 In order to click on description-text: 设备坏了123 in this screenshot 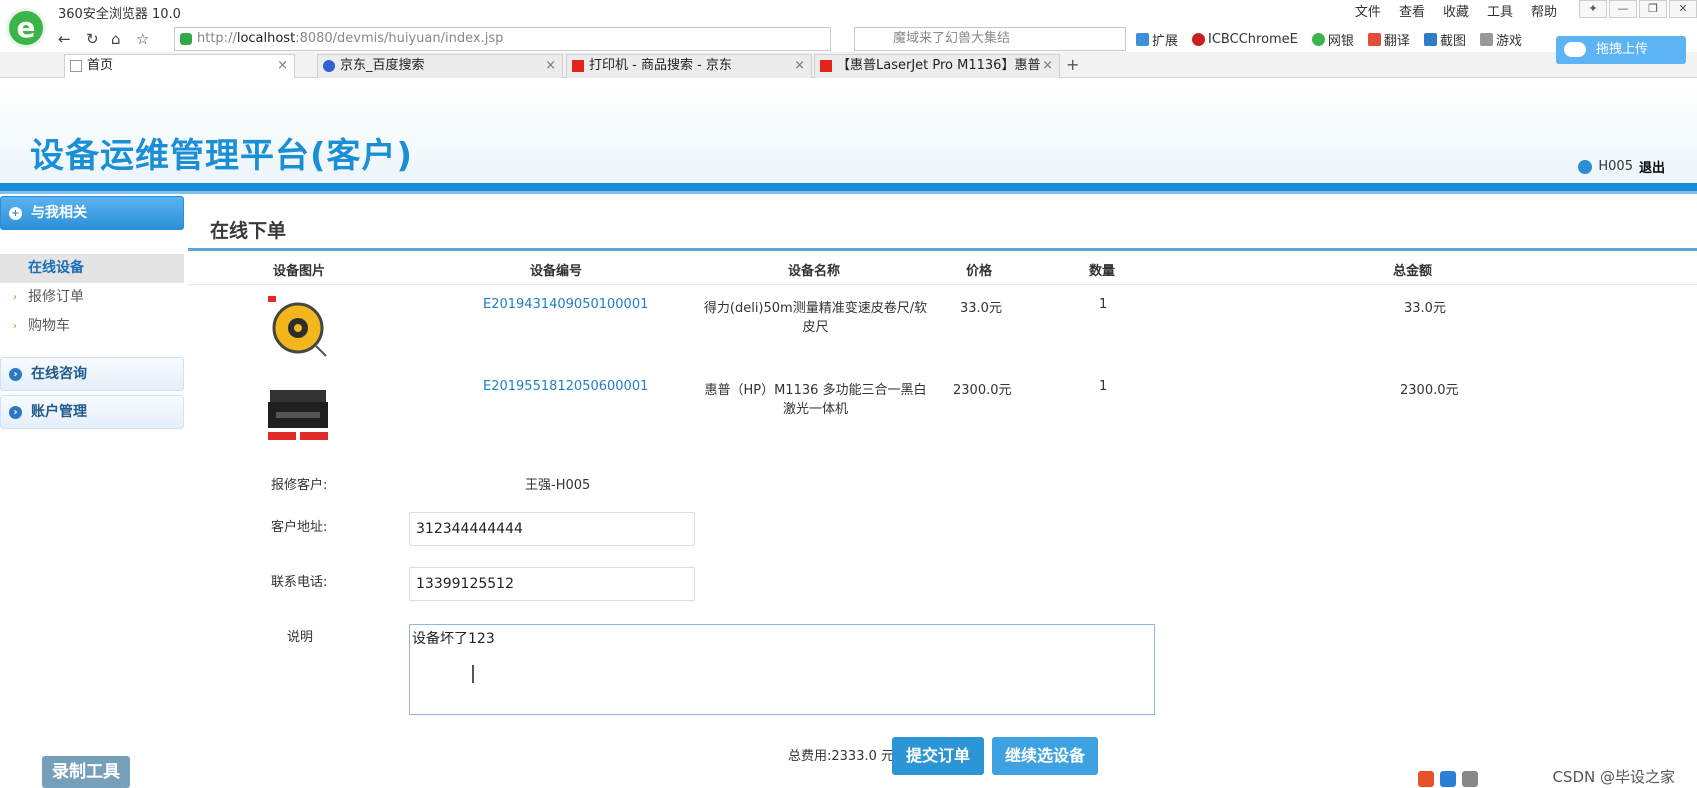, I will do `click(453, 639)`.